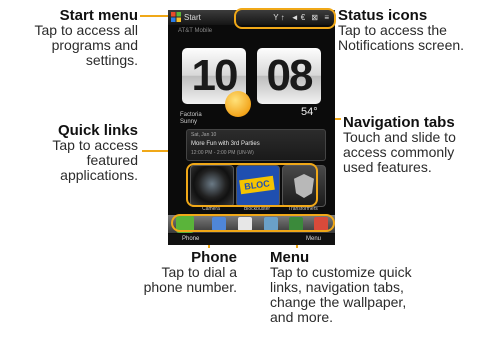 The image size is (503, 337). Describe the element at coordinates (289, 76) in the screenshot. I see `clock-minute: 08` at that location.